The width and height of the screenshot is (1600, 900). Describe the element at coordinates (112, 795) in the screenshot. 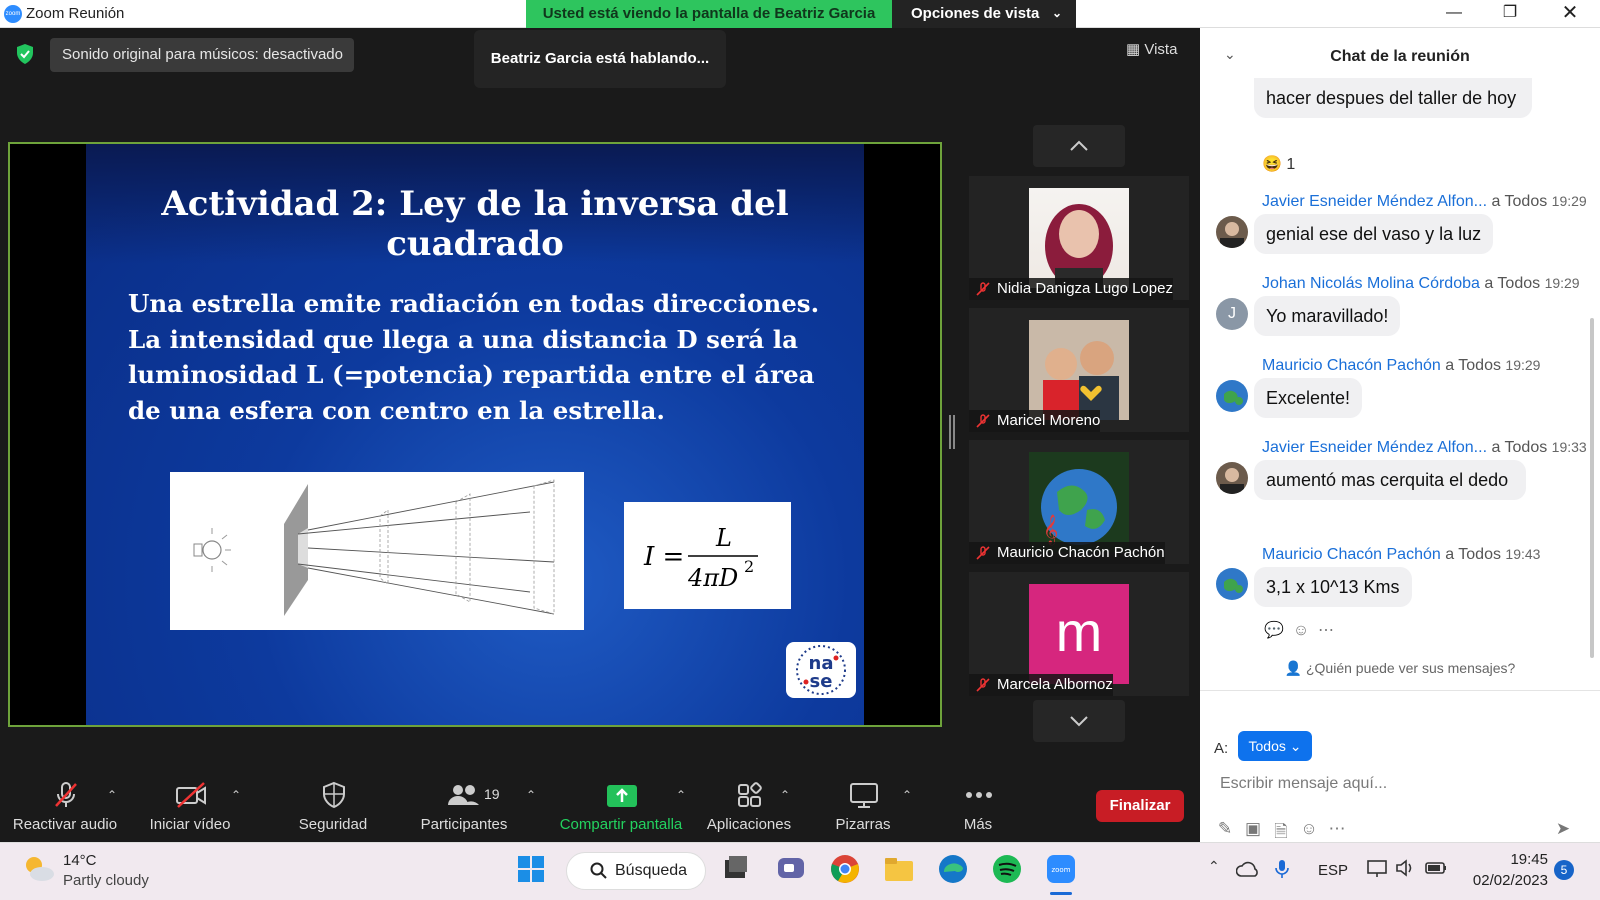

I see `audio-options-caret-icon: ⌃` at that location.